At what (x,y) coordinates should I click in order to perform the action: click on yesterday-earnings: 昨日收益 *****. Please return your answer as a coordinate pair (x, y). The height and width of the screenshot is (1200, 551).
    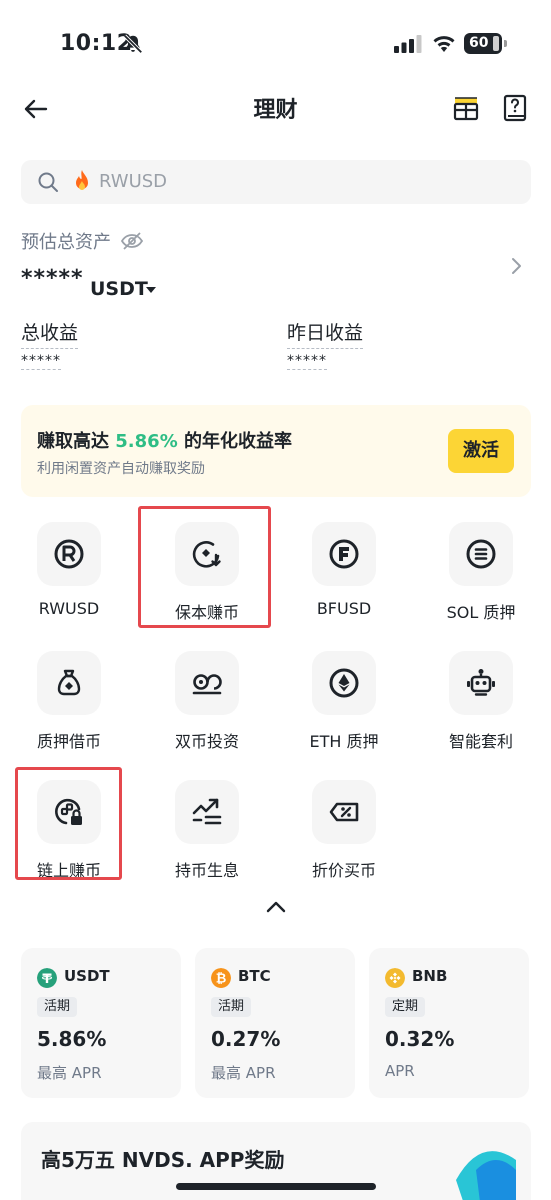
    Looking at the image, I should click on (325, 344).